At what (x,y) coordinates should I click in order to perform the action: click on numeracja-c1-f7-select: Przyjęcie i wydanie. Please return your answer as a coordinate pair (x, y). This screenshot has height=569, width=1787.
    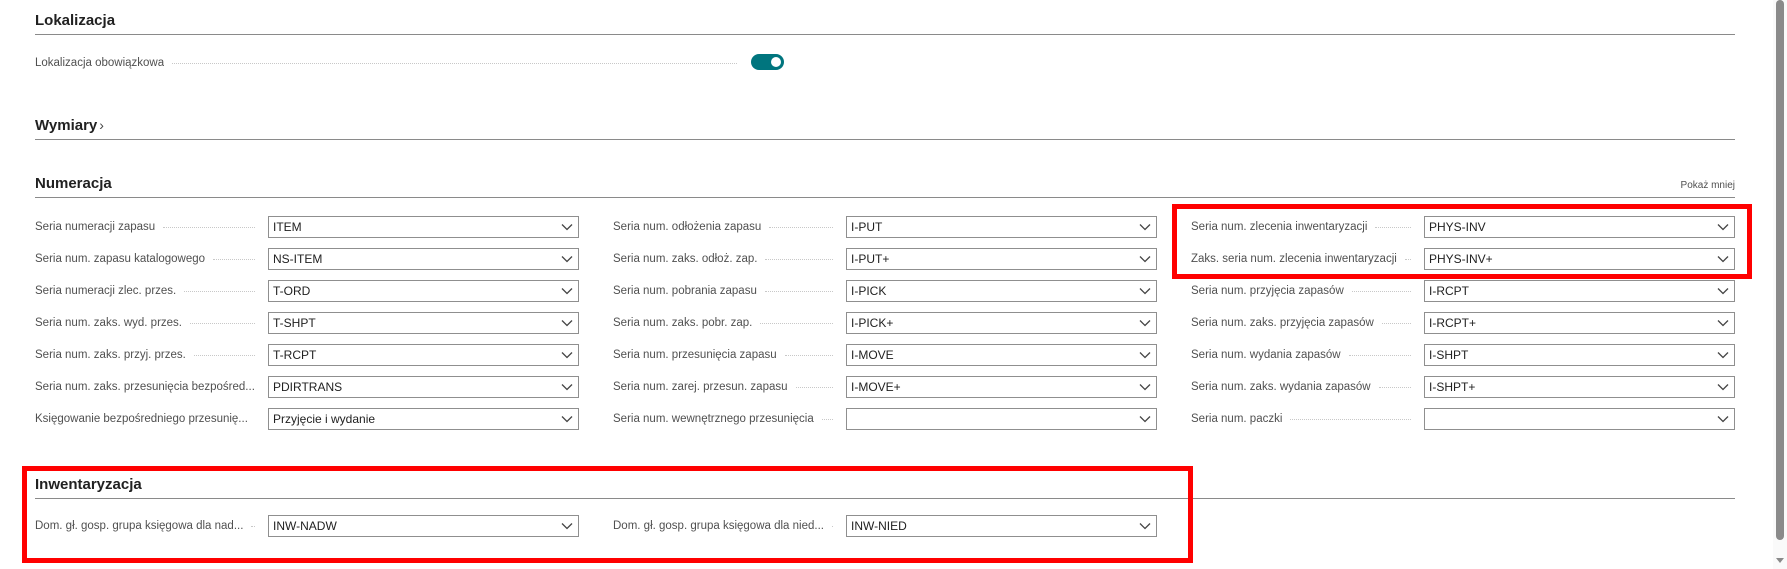
    Looking at the image, I should click on (423, 419).